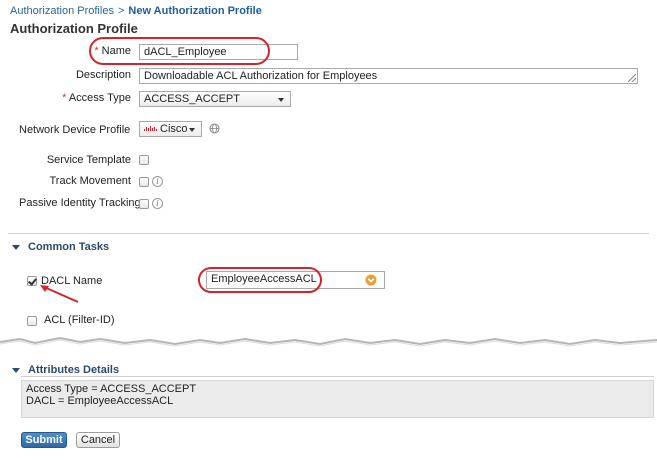  I want to click on description-label: Description, so click(103, 75).